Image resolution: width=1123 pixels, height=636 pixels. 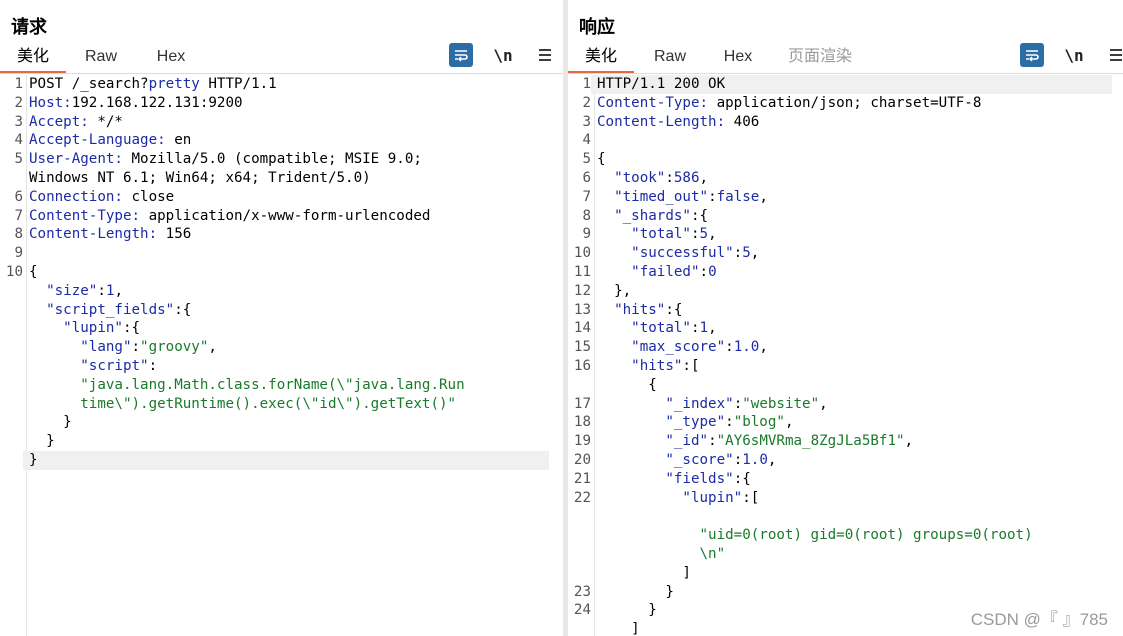 I want to click on code-line: "size":1,, so click(x=281, y=291).